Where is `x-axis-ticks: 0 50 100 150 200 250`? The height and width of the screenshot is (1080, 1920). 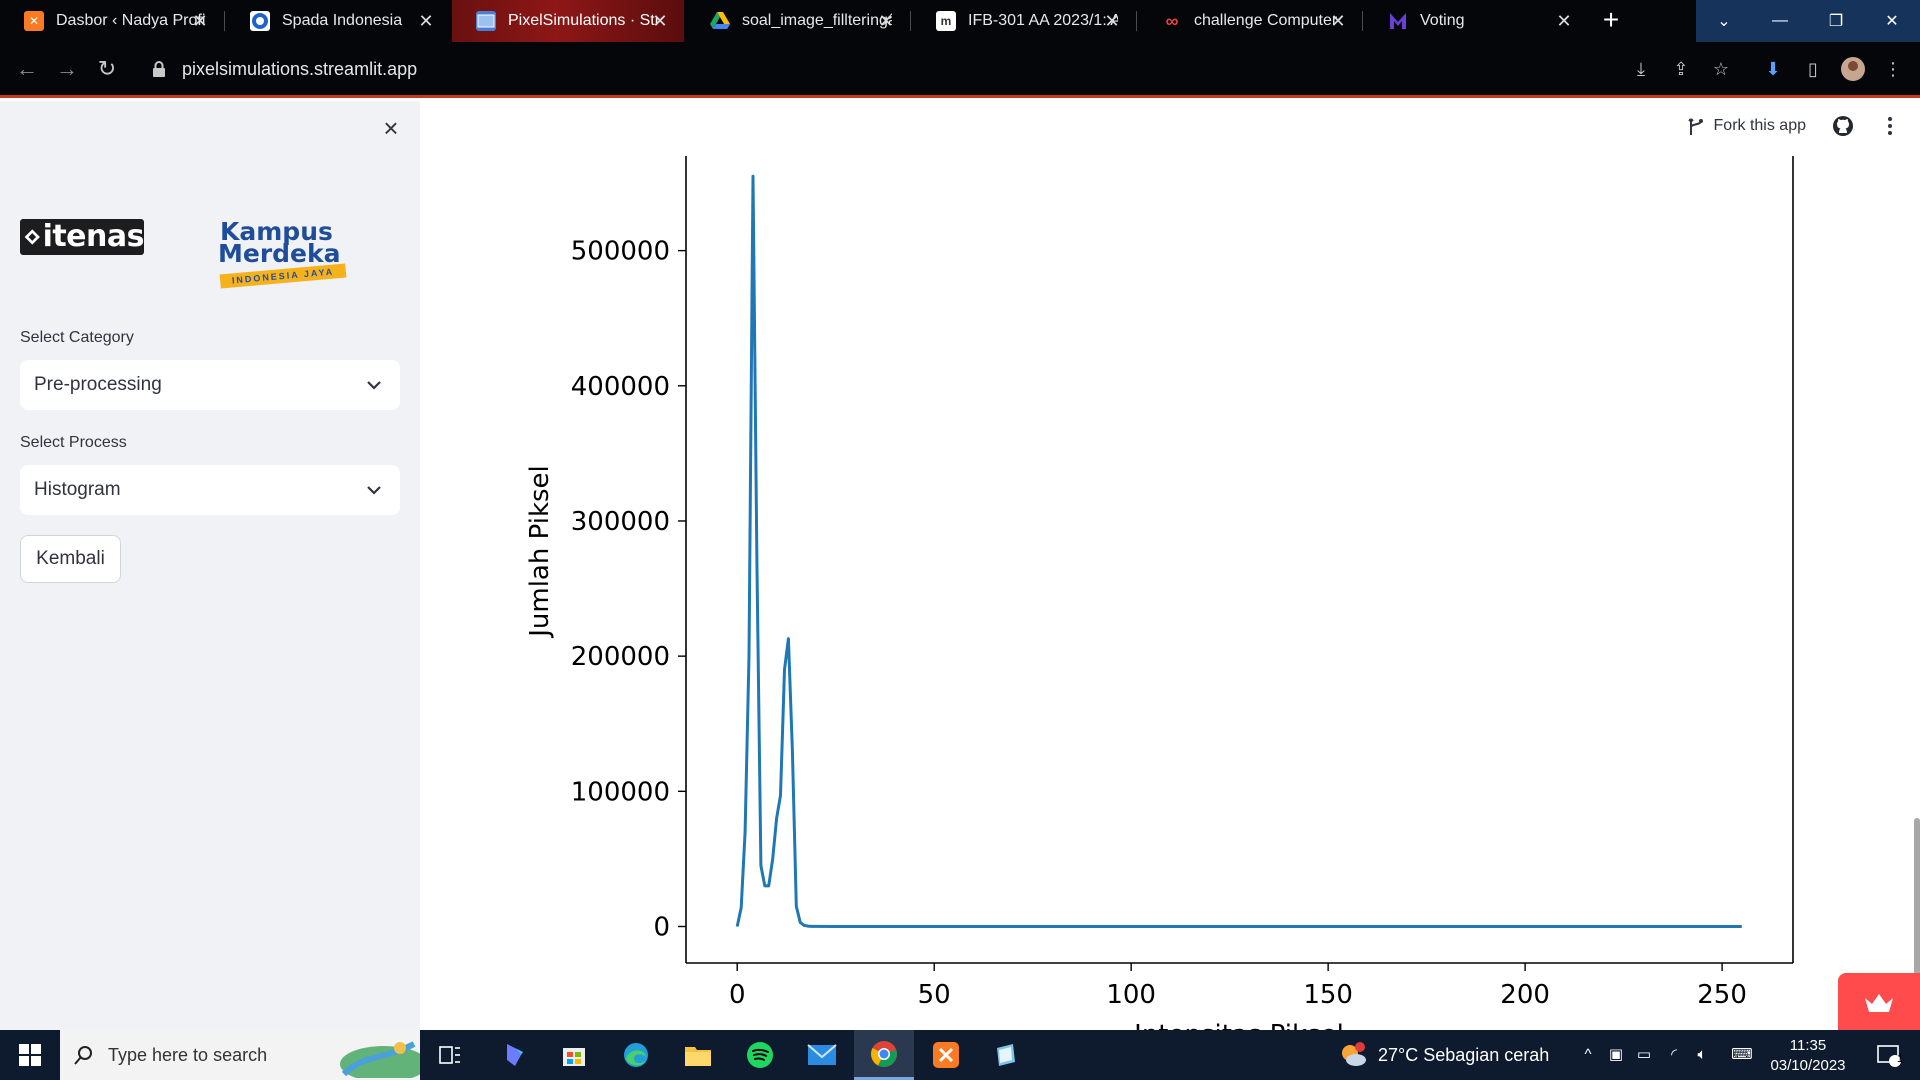
x-axis-ticks: 0 50 100 150 200 250 is located at coordinates (1238, 986).